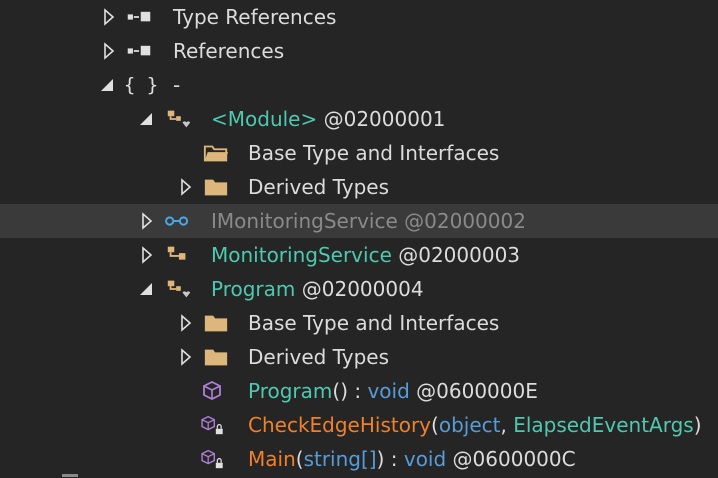  Describe the element at coordinates (469, 425) in the screenshot. I see `param-type: object` at that location.